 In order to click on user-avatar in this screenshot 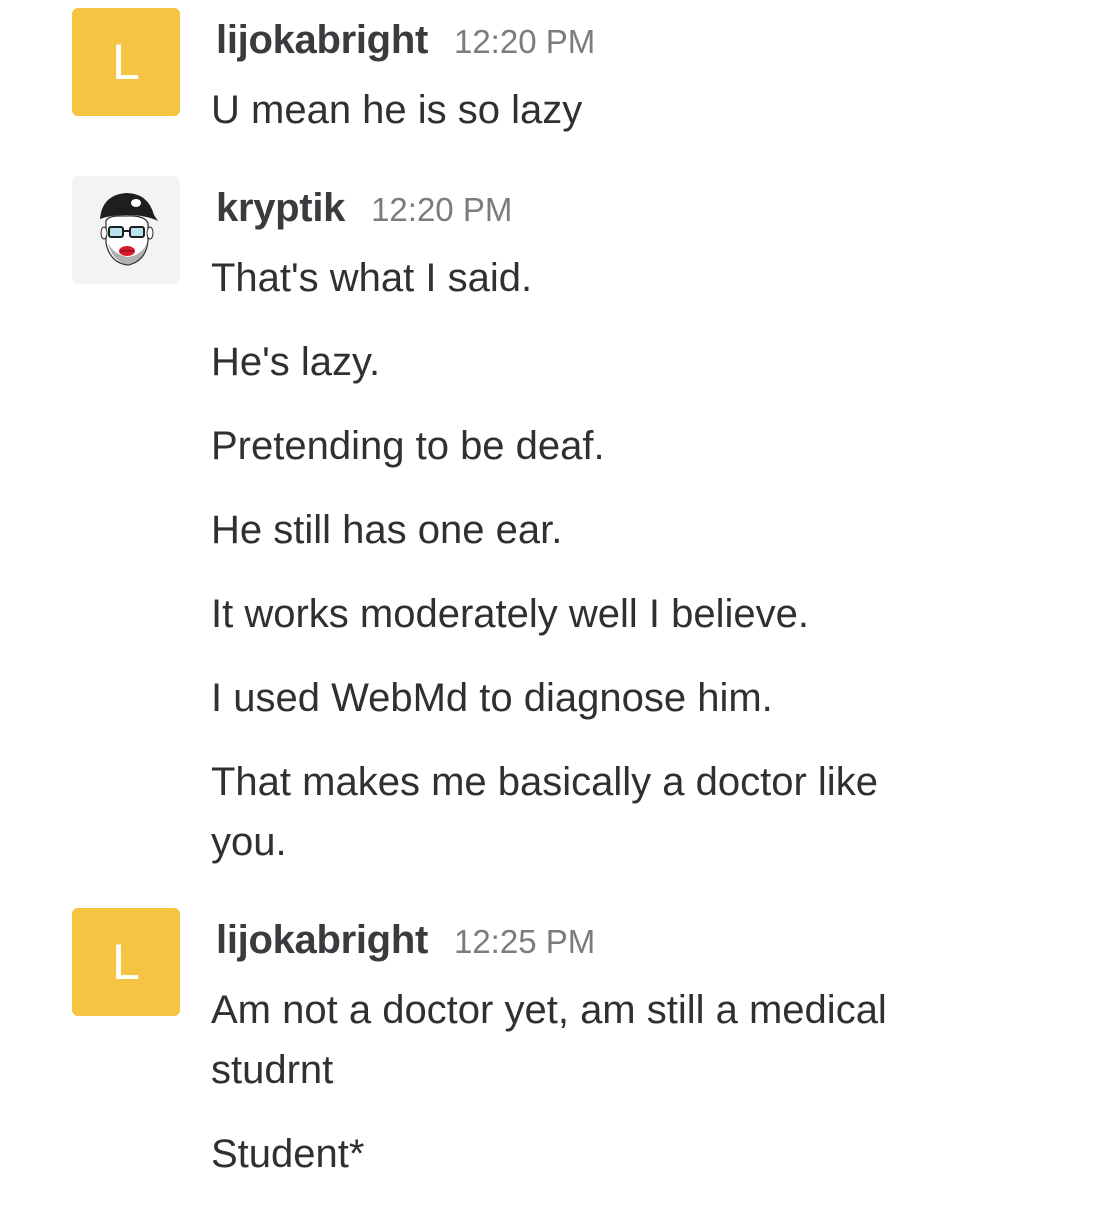, I will do `click(126, 230)`.